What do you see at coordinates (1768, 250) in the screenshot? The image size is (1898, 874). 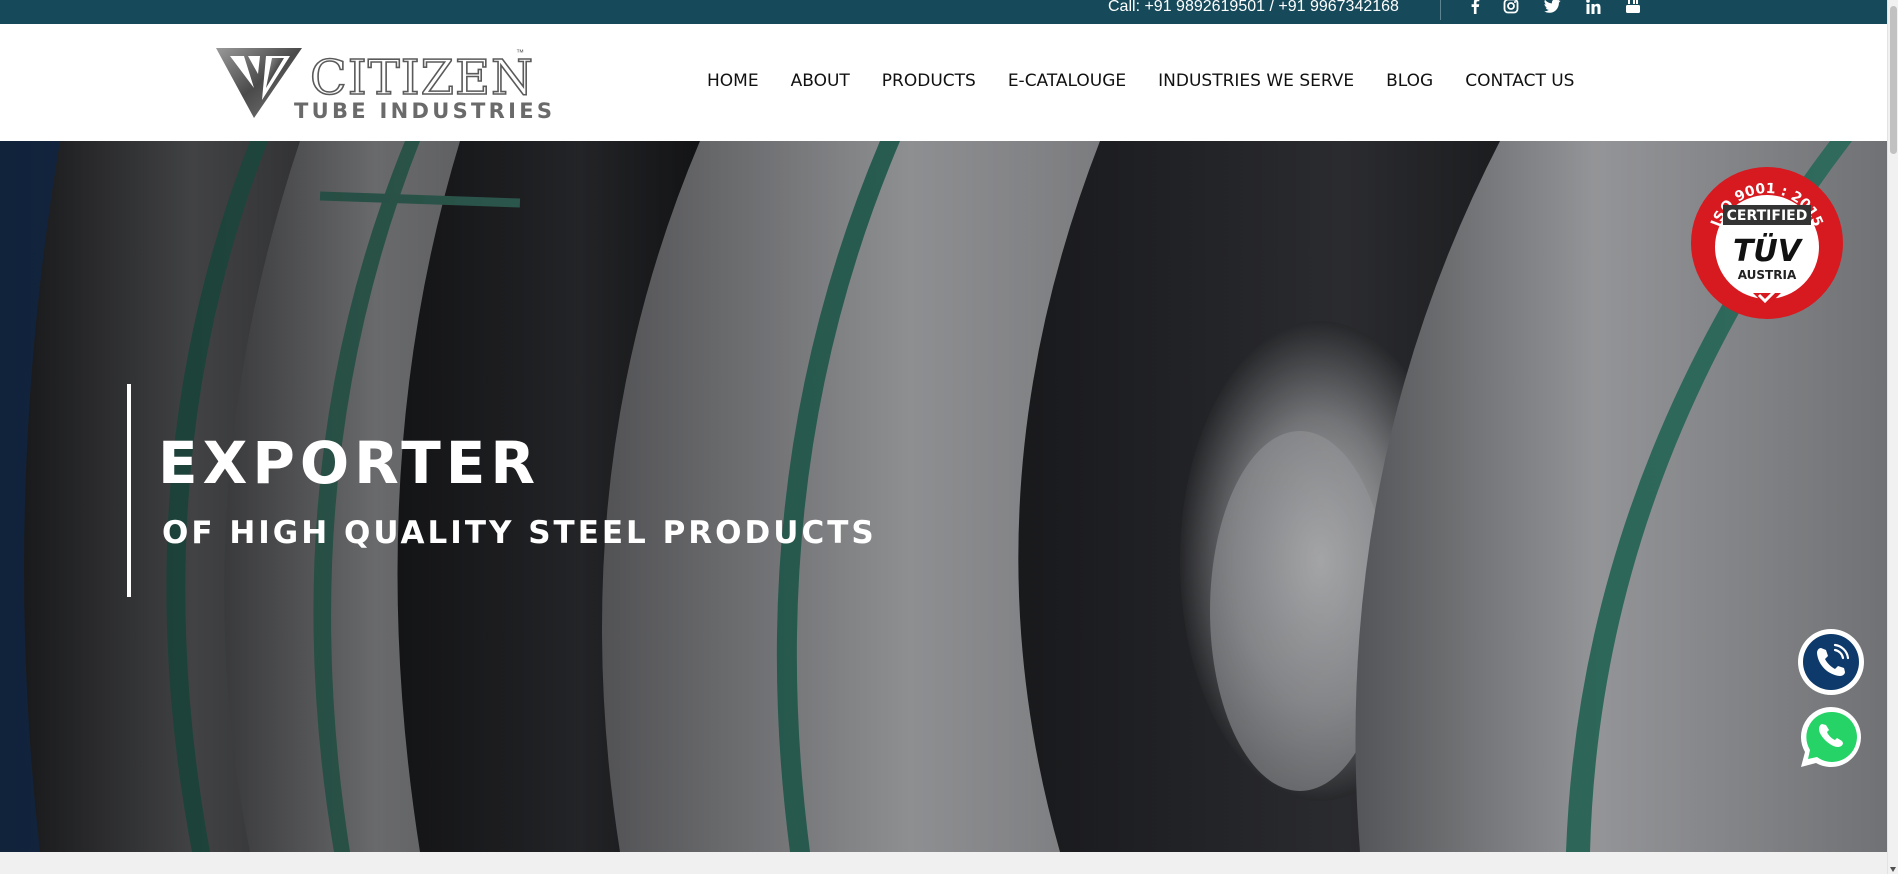 I see `badge-tuv-text: TÜV` at bounding box center [1768, 250].